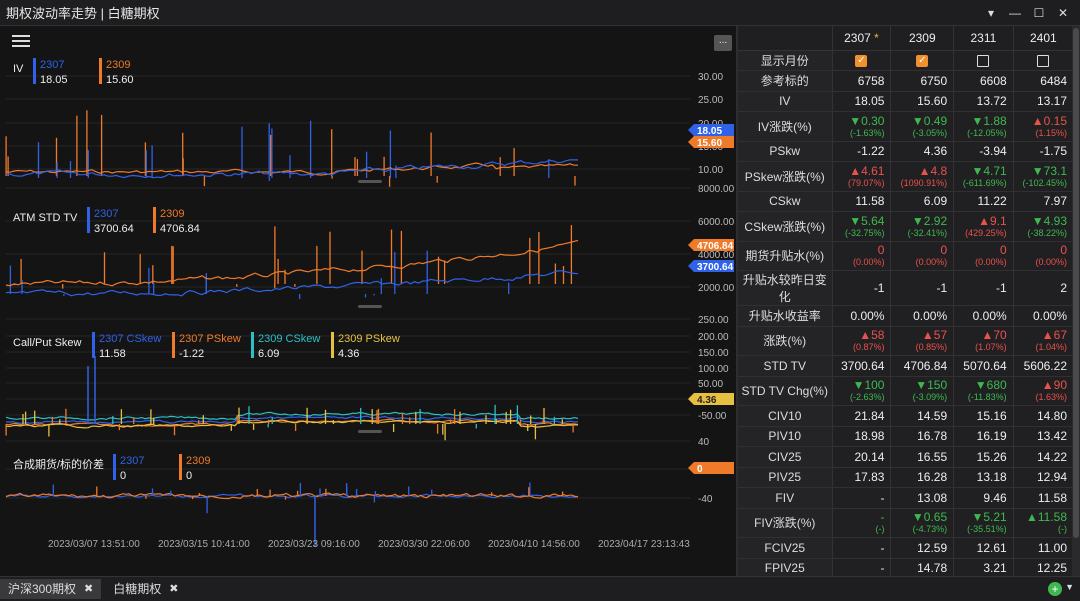 The height and width of the screenshot is (601, 1080). What do you see at coordinates (540, 588) in the screenshot?
I see `tab-bar: 沪深300期权 ✖ 白糖期权 ✖ + ▼` at bounding box center [540, 588].